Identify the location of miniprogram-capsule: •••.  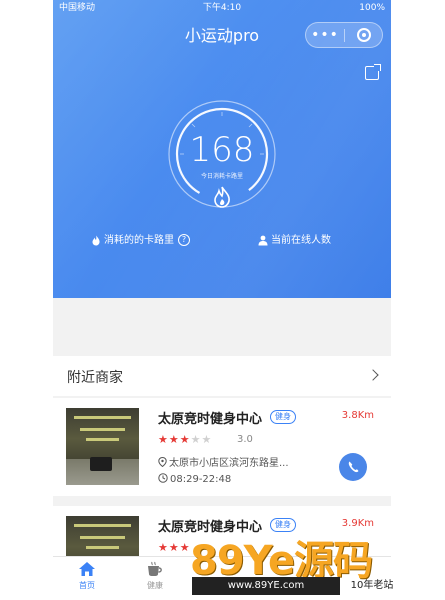
(344, 35).